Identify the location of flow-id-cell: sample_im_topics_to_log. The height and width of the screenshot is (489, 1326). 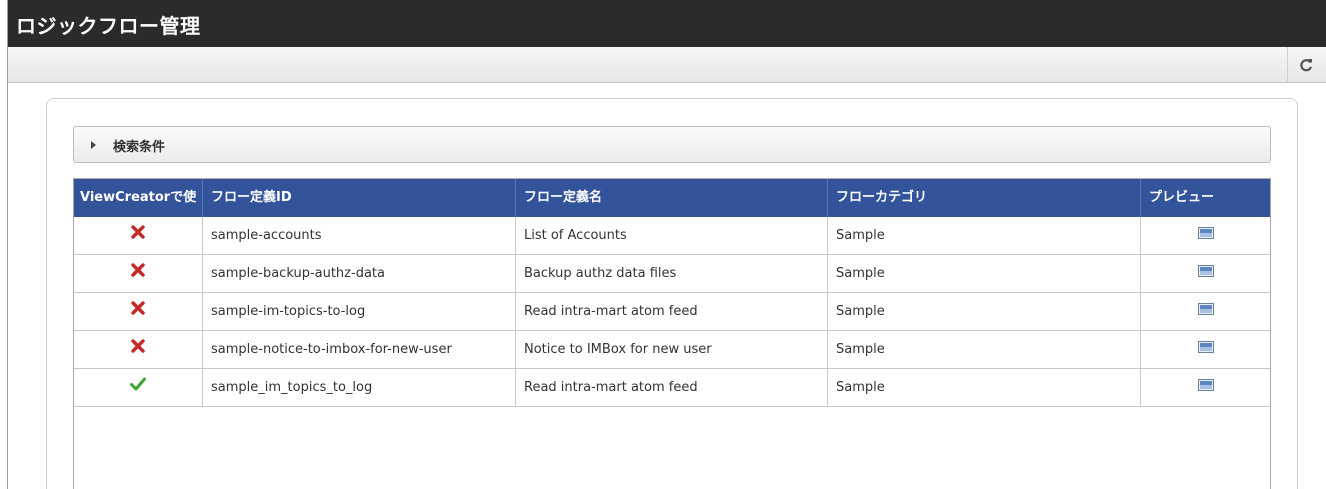
(359, 387).